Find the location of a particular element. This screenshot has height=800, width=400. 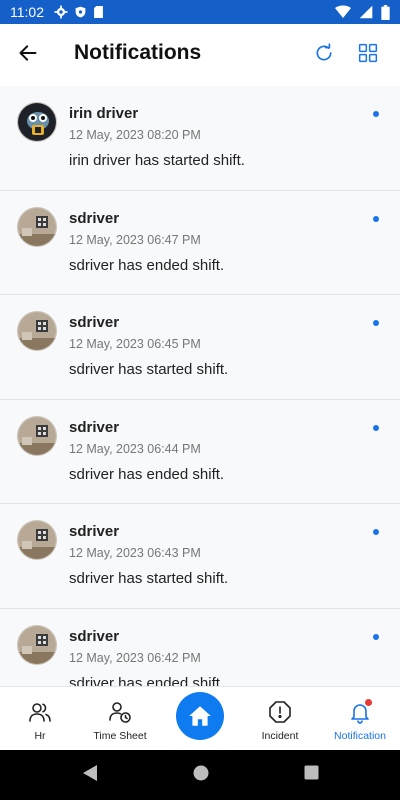

signal-icon is located at coordinates (366, 12).